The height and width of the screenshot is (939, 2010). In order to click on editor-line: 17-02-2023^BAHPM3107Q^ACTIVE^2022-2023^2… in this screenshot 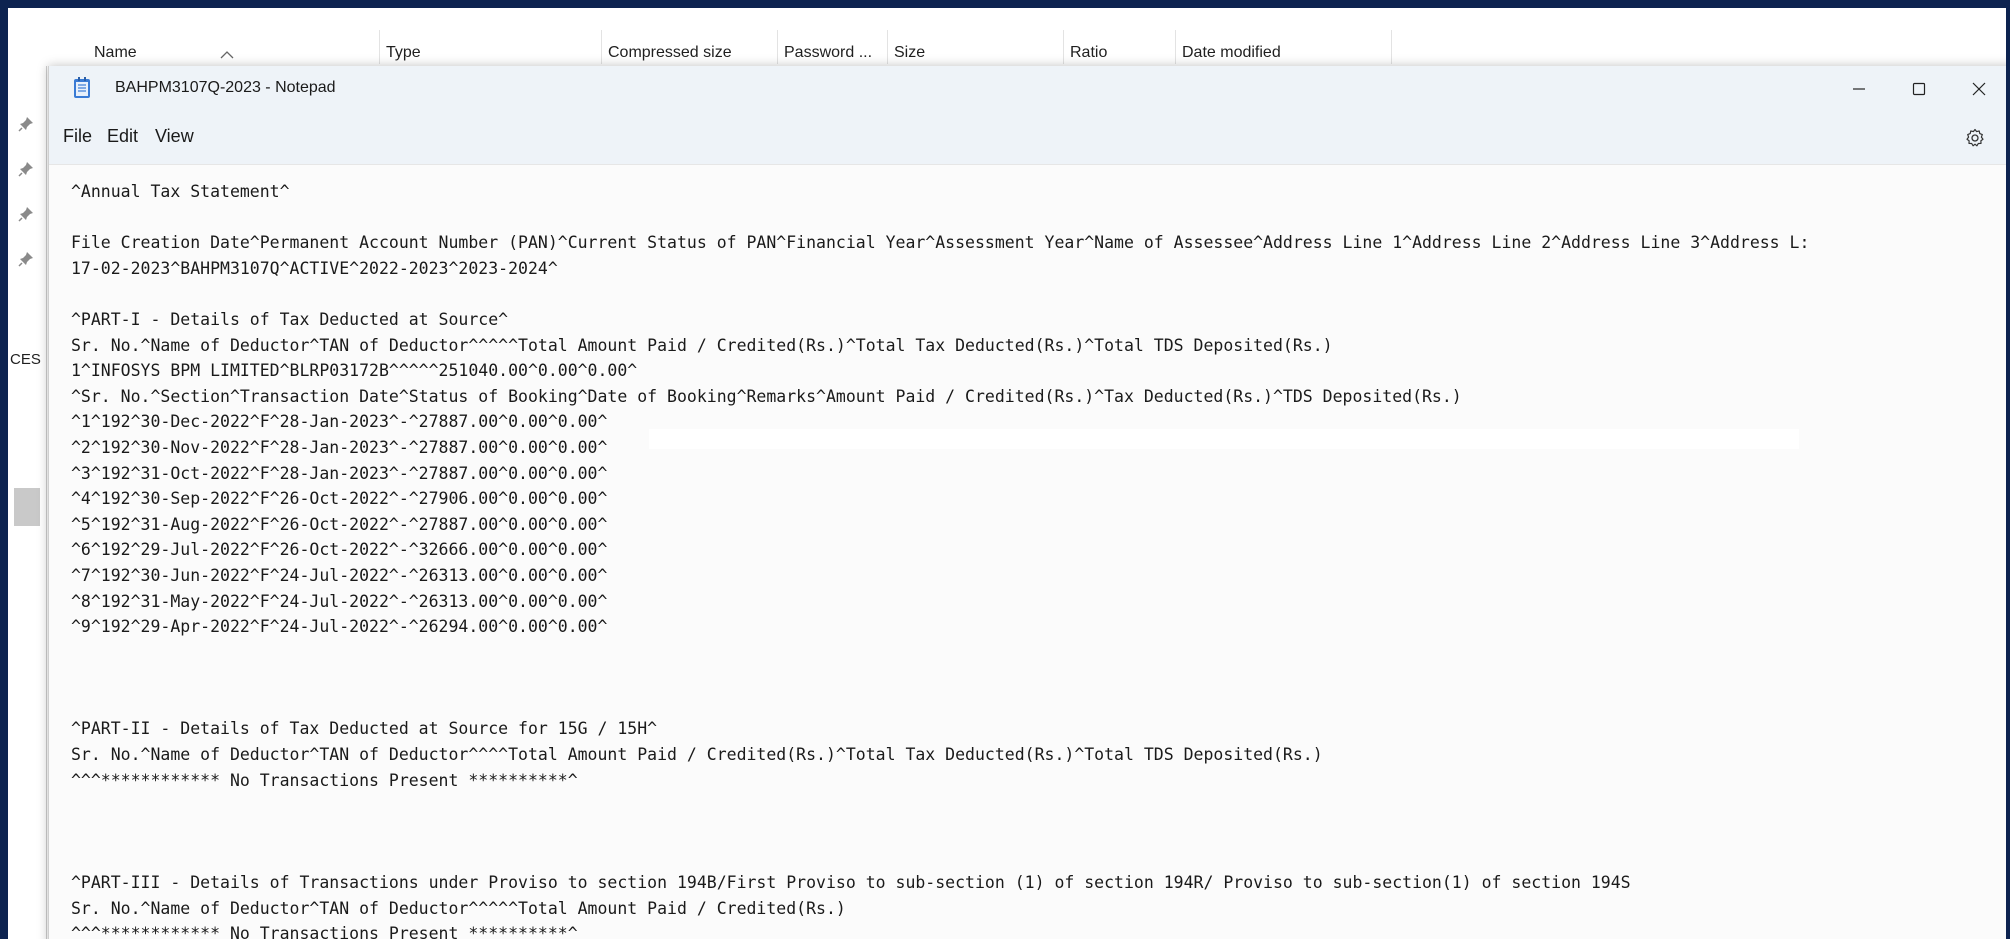, I will do `click(314, 268)`.